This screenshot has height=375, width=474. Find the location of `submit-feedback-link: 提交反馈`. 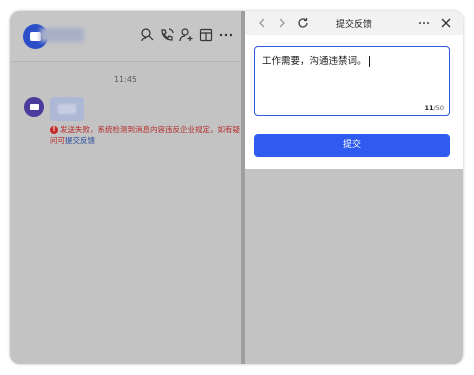

submit-feedback-link: 提交反馈 is located at coordinates (80, 140).